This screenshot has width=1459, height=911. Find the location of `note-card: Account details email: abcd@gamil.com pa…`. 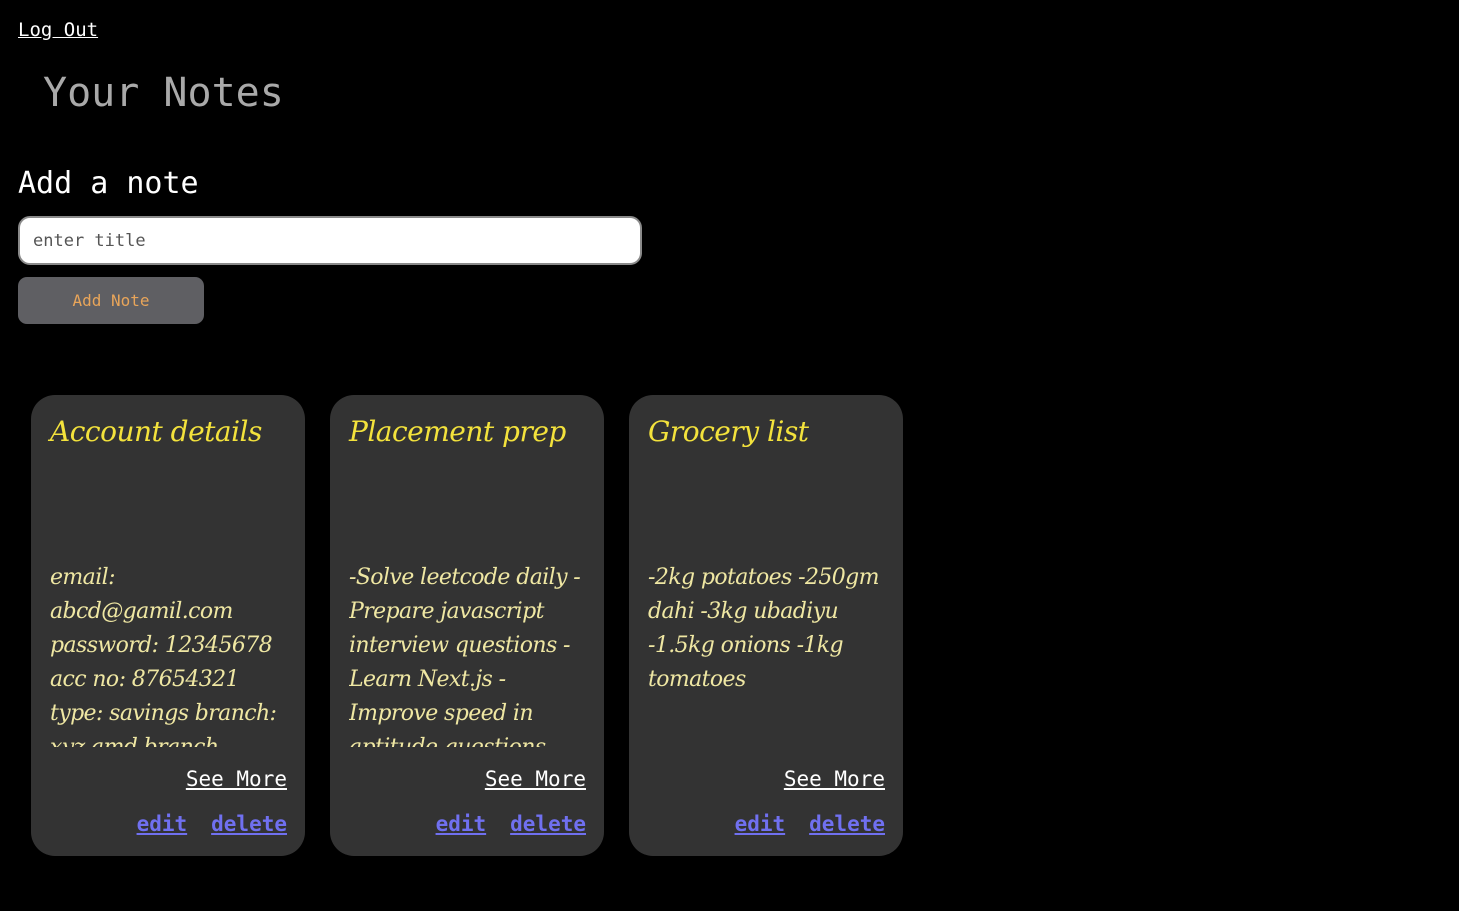

note-card: Account details email: abcd@gamil.com pa… is located at coordinates (168, 625).